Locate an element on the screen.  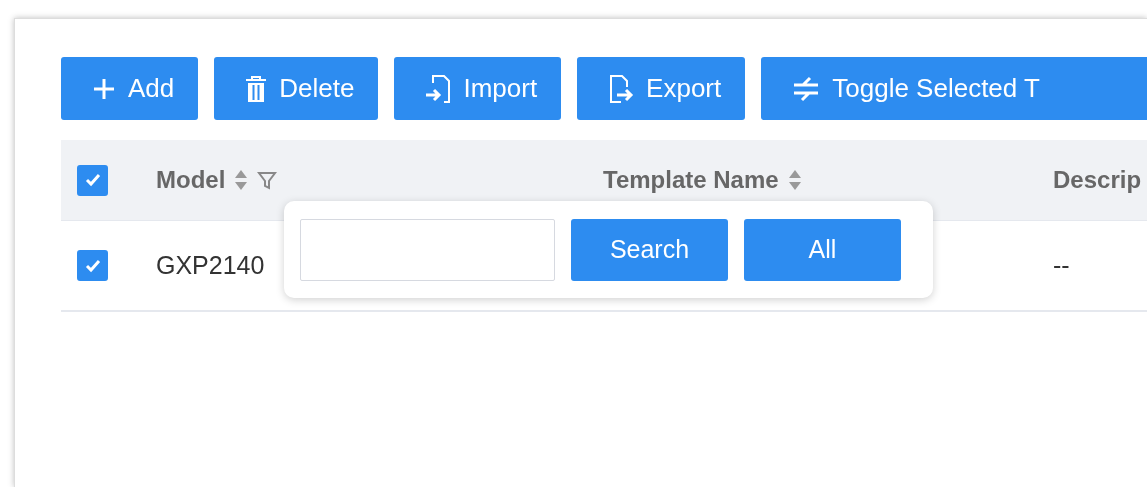
filter-button: All is located at coordinates (822, 249).